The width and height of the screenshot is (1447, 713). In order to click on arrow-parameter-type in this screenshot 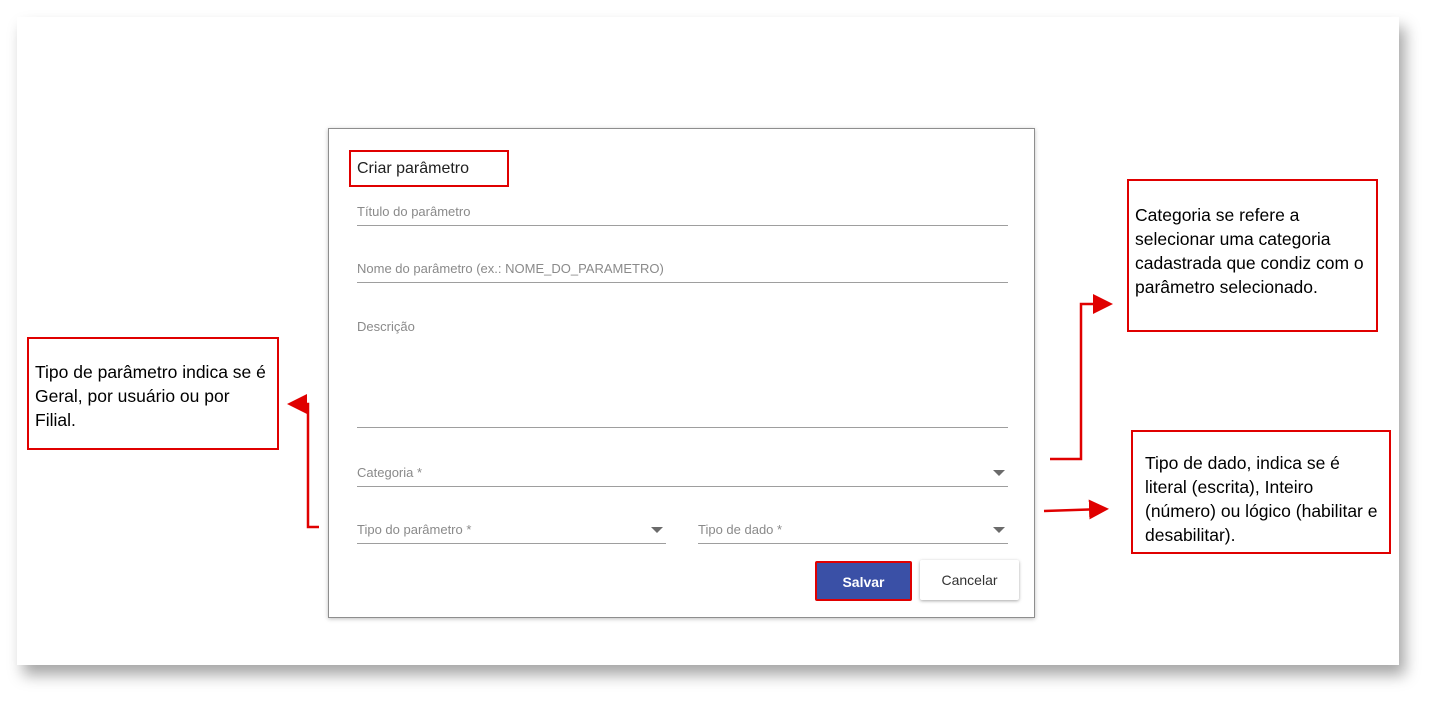, I will do `click(303, 461)`.